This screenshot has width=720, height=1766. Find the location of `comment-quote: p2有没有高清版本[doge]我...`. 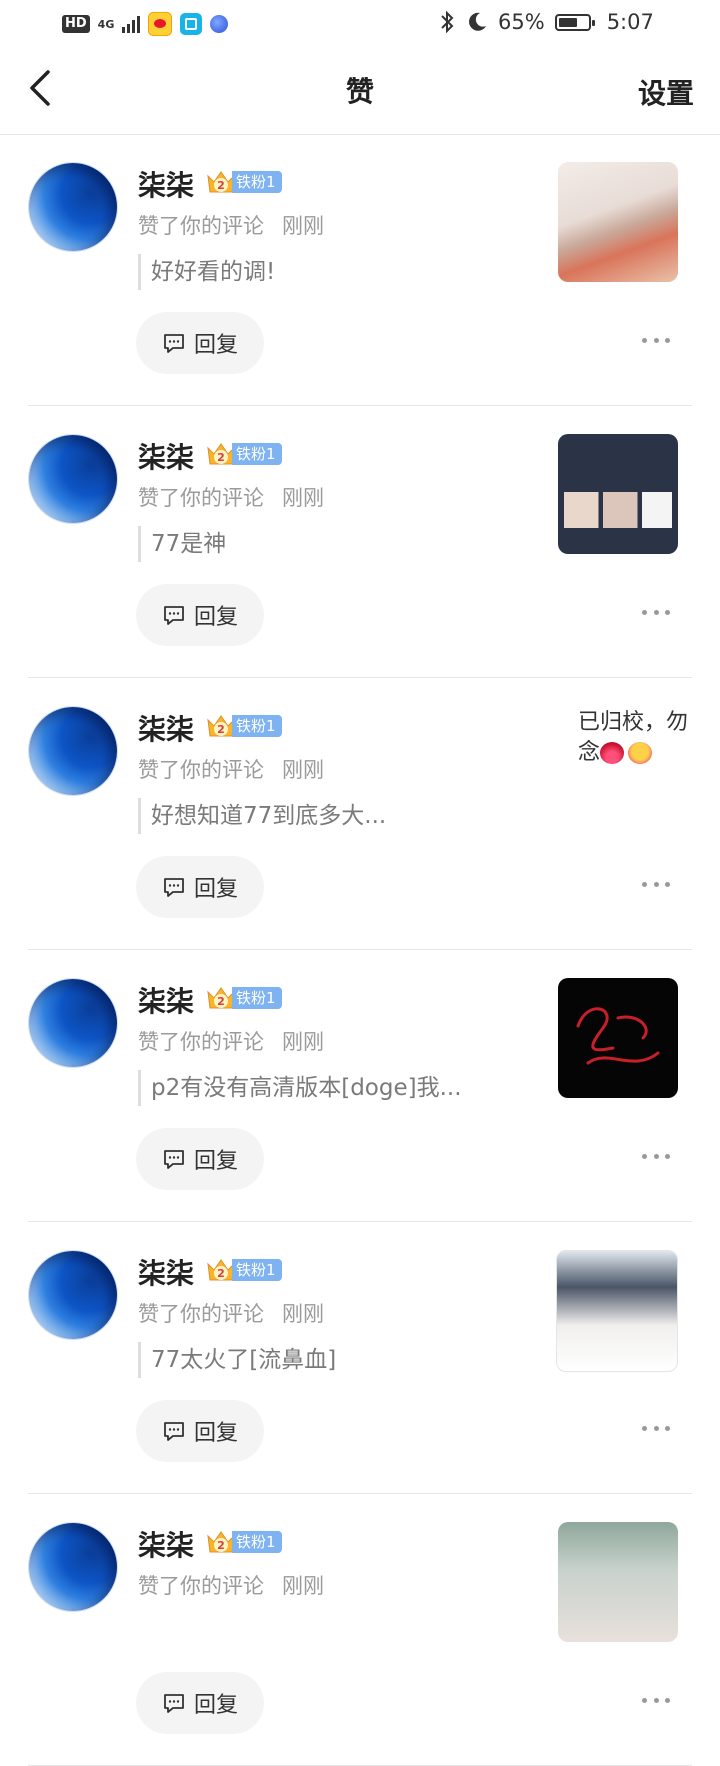

comment-quote: p2有没有高清版本[doge]我... is located at coordinates (300, 1088).